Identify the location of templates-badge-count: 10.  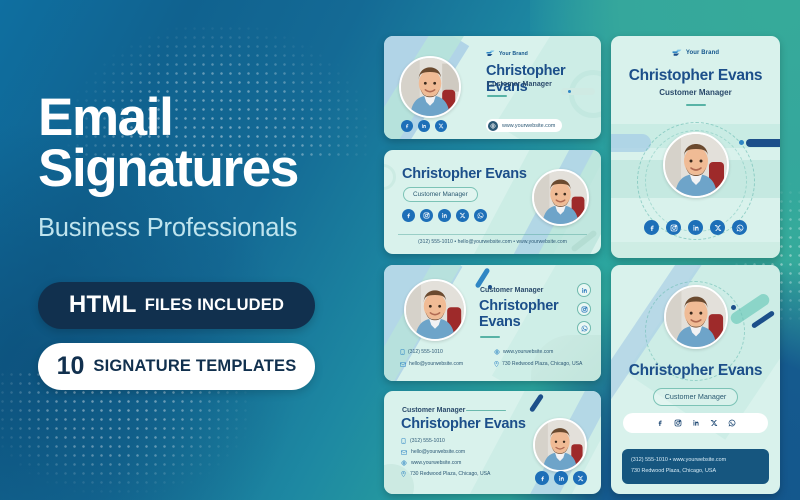
(70, 365).